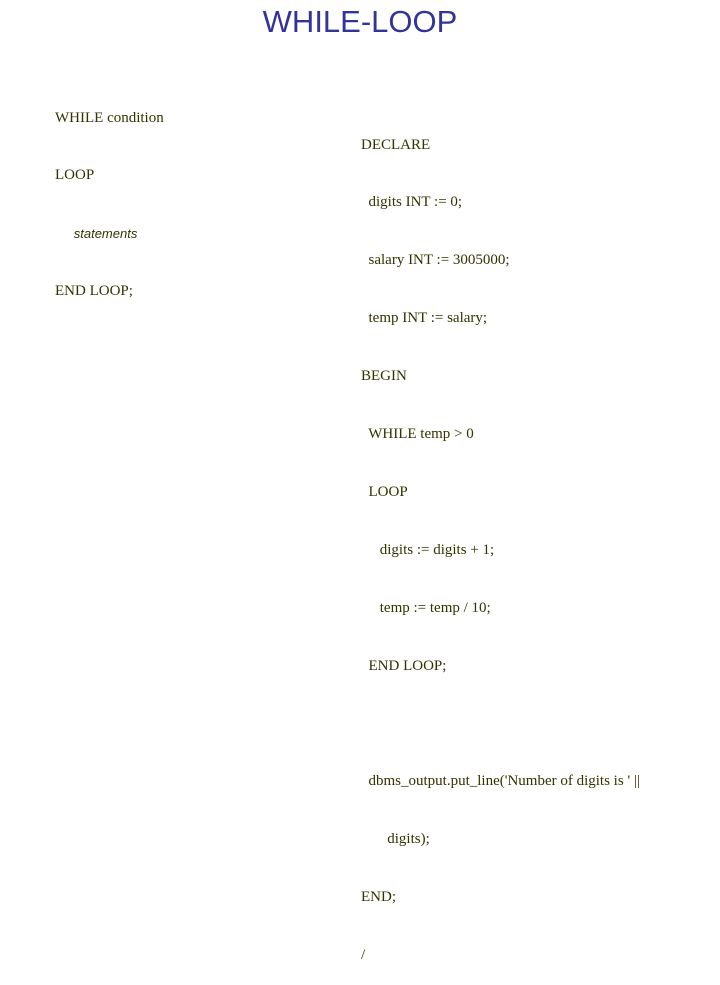  I want to click on condition-placeholder: condition, so click(133, 117).